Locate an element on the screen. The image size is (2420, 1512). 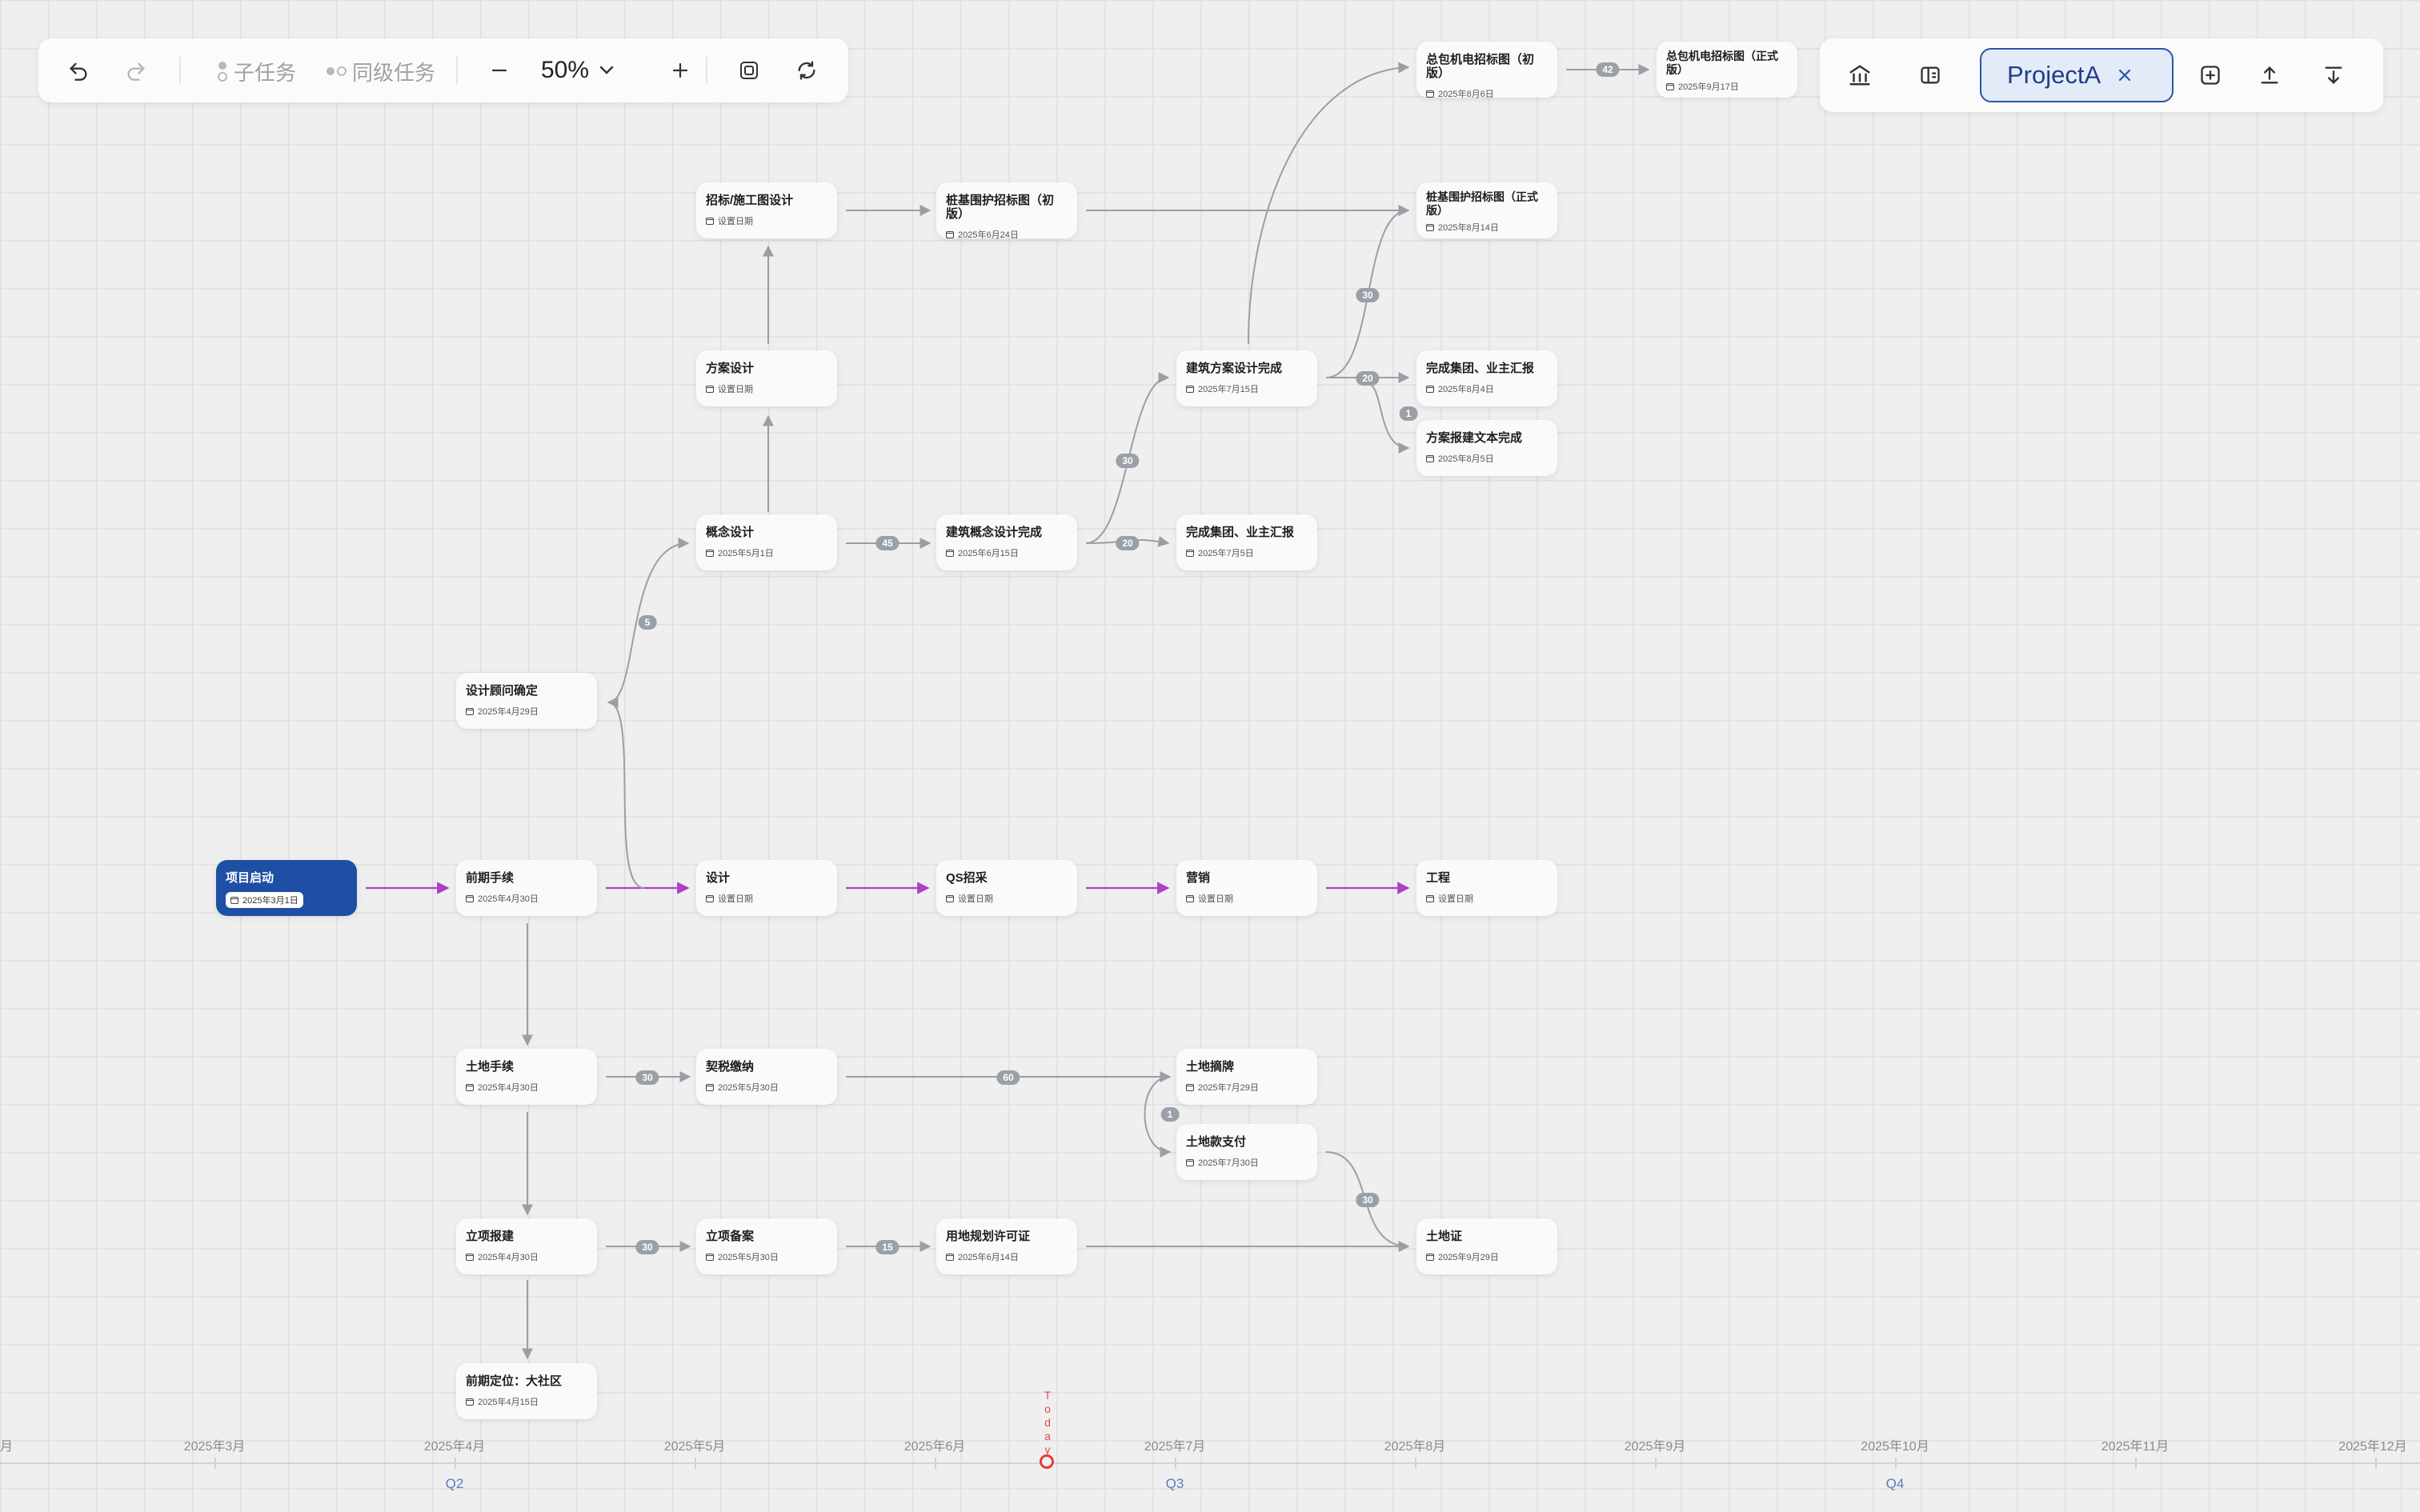
task-node: 前期手续 2025年4月30日 is located at coordinates (526, 888).